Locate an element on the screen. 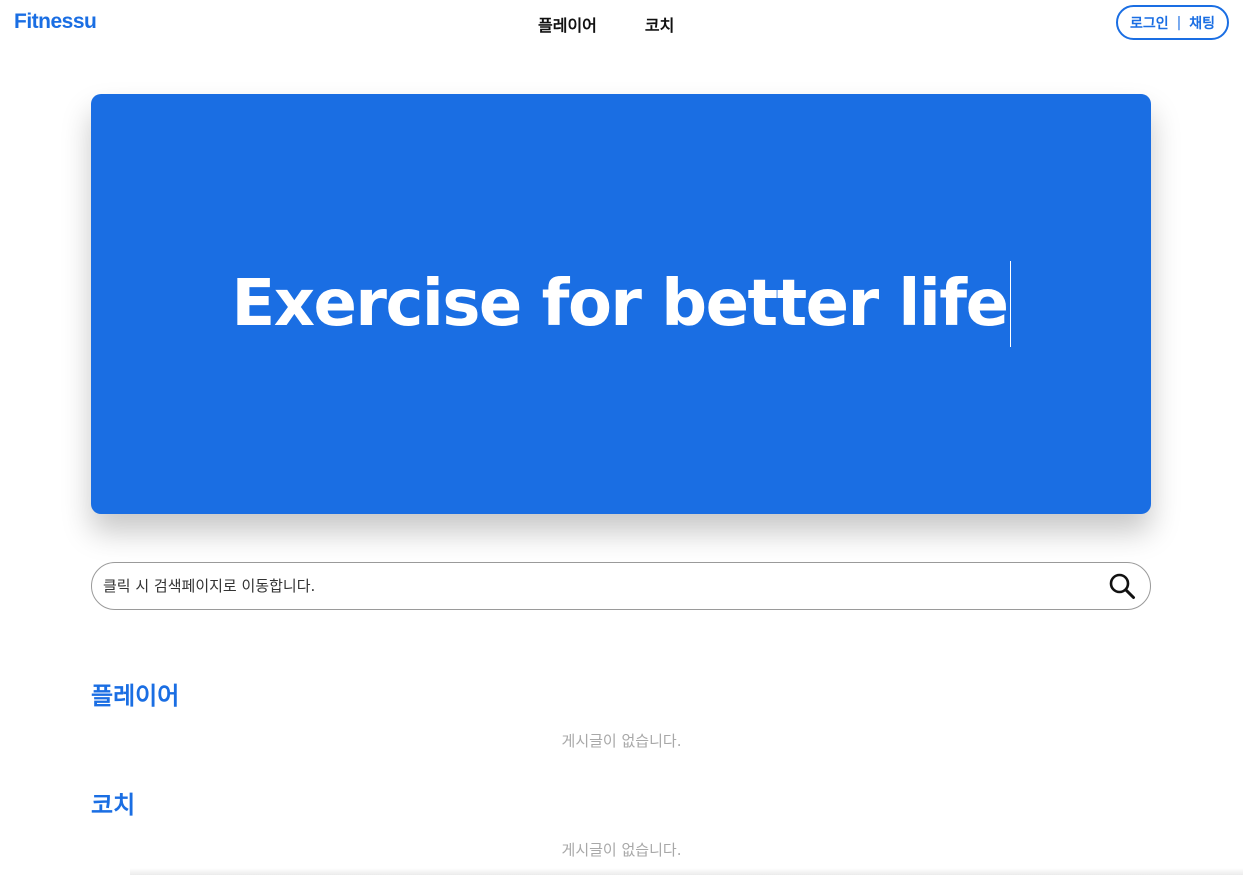 The height and width of the screenshot is (875, 1243). login-link: 로그인 is located at coordinates (1149, 23).